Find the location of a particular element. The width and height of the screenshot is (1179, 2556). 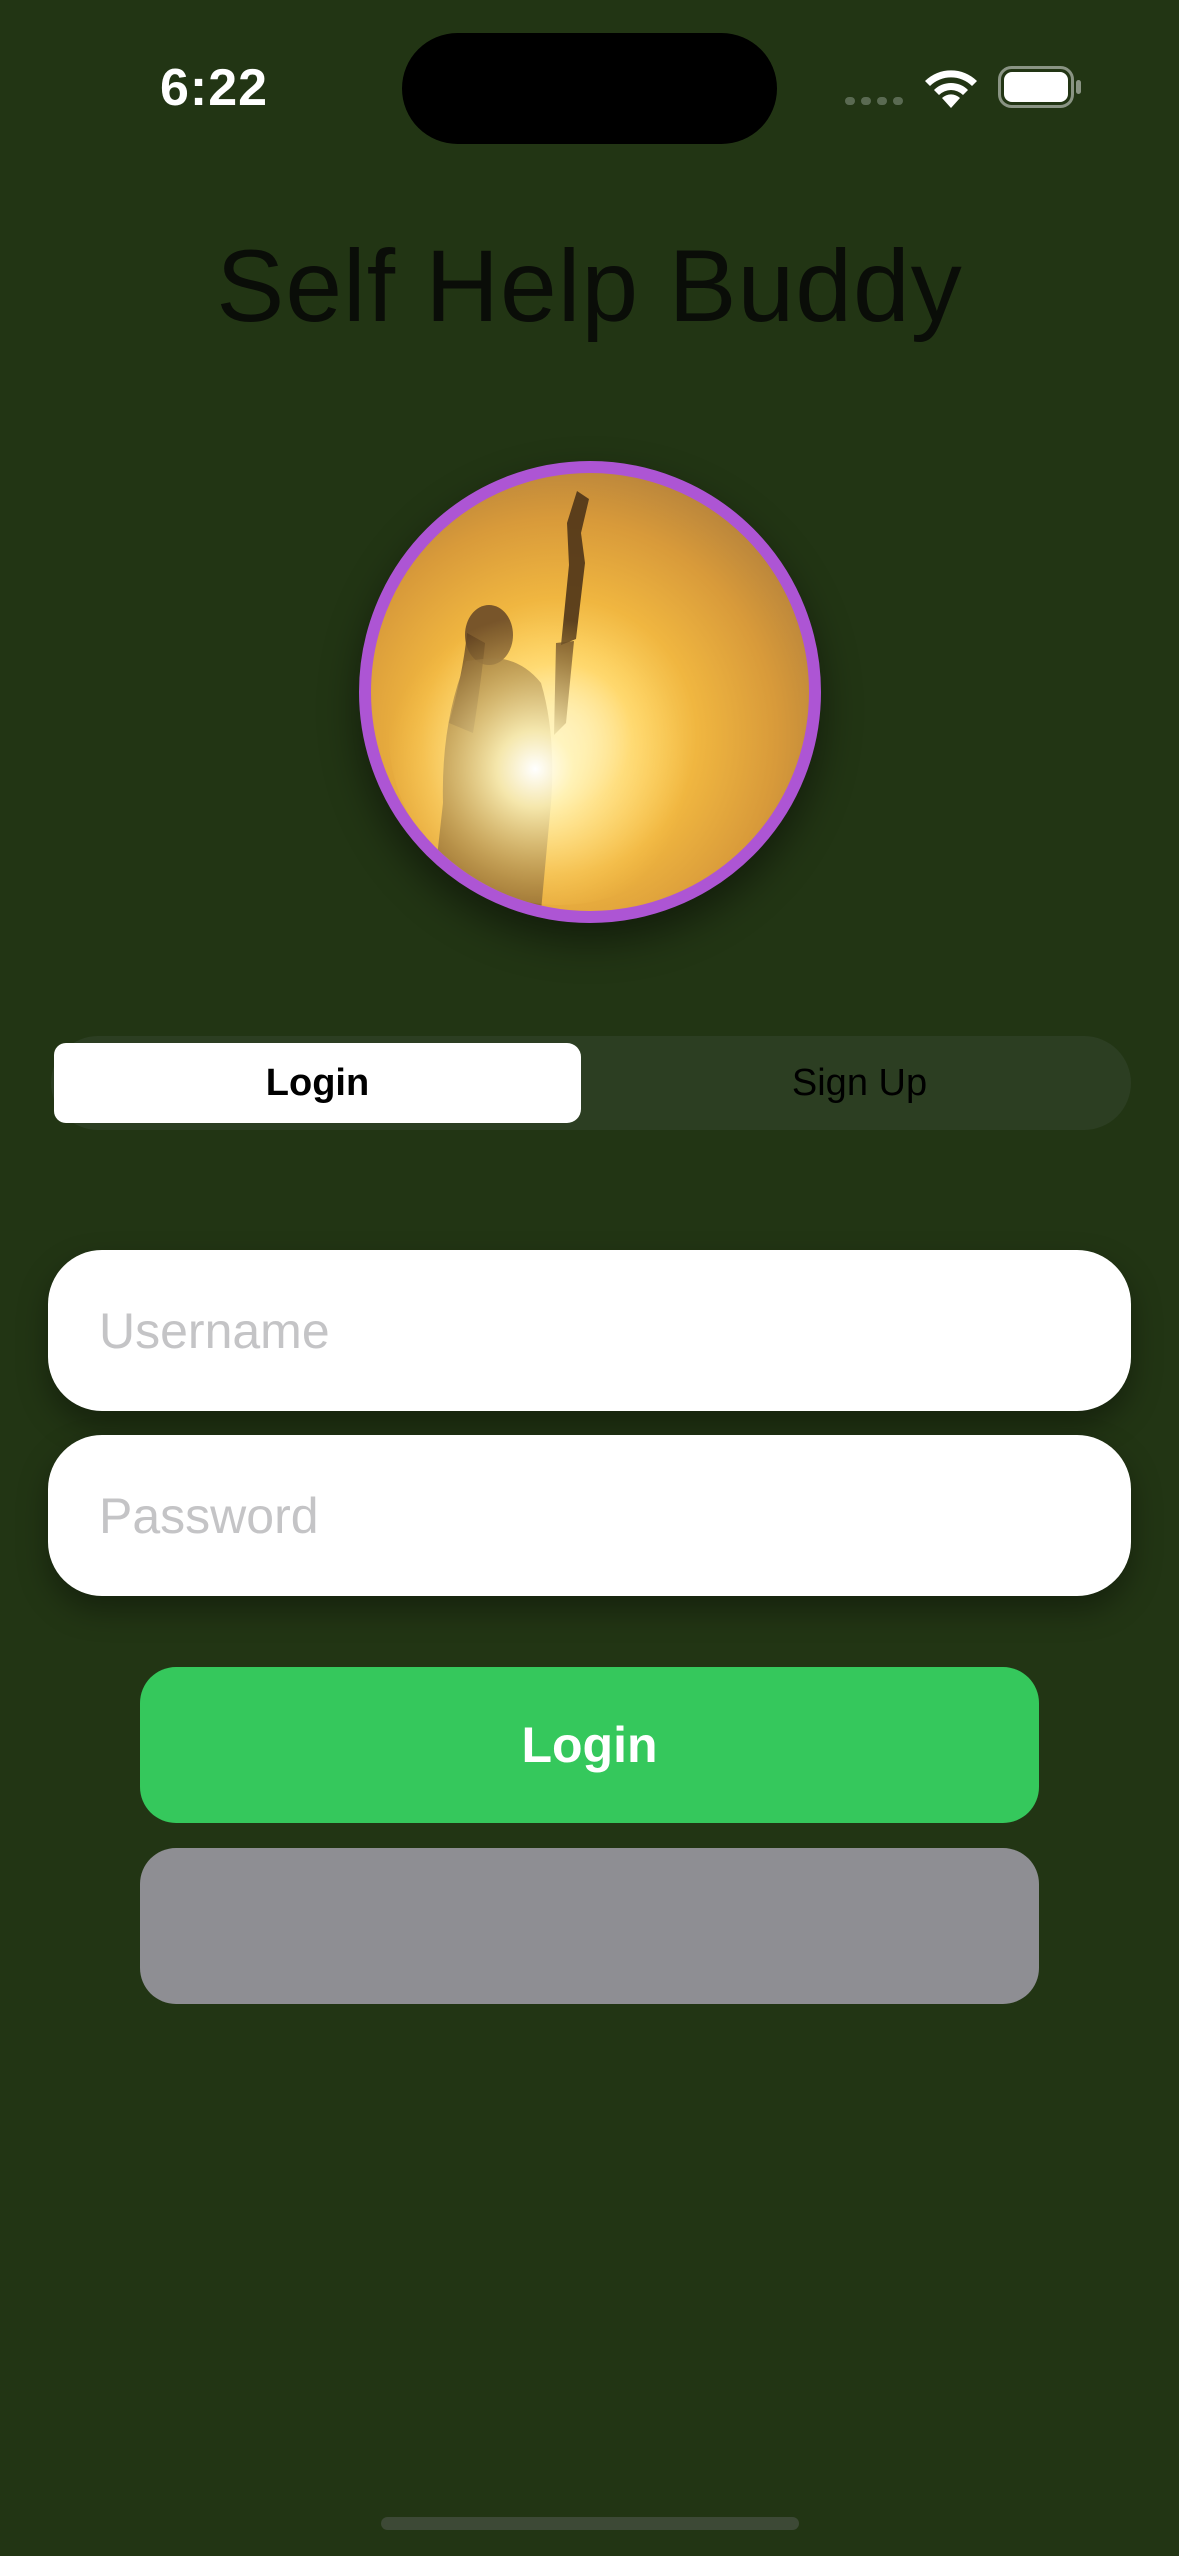

auth-mode-segmented-control: Login Sign Up is located at coordinates (591, 1083).